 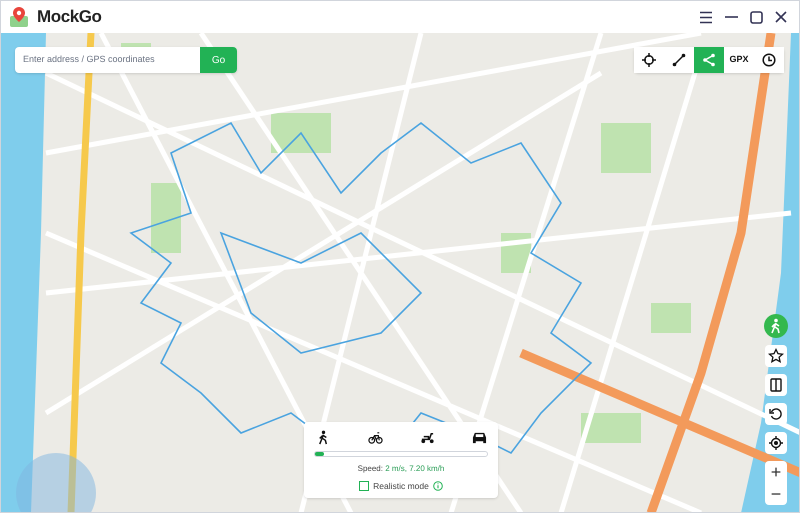 What do you see at coordinates (401, 486) in the screenshot?
I see `realistic-mode-label: Realistic mode` at bounding box center [401, 486].